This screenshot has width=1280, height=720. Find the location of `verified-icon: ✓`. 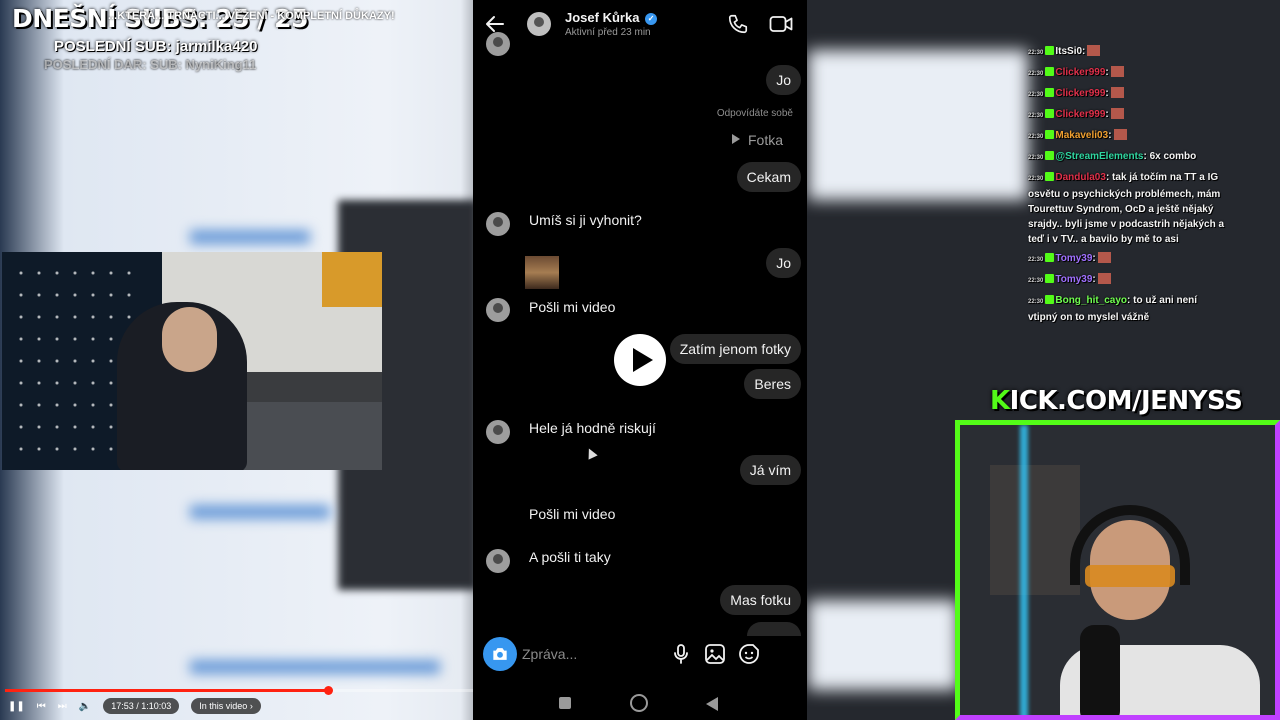

verified-icon: ✓ is located at coordinates (651, 19).